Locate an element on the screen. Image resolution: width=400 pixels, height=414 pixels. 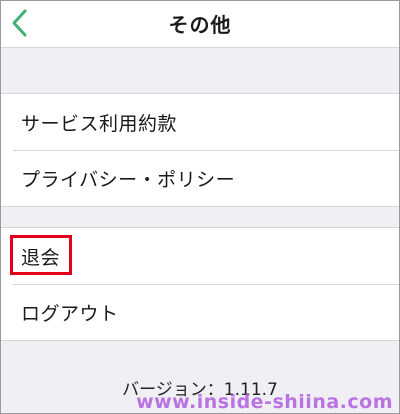
menu-item-privacy-policy: プライバシー・ポリシー is located at coordinates (200, 178).